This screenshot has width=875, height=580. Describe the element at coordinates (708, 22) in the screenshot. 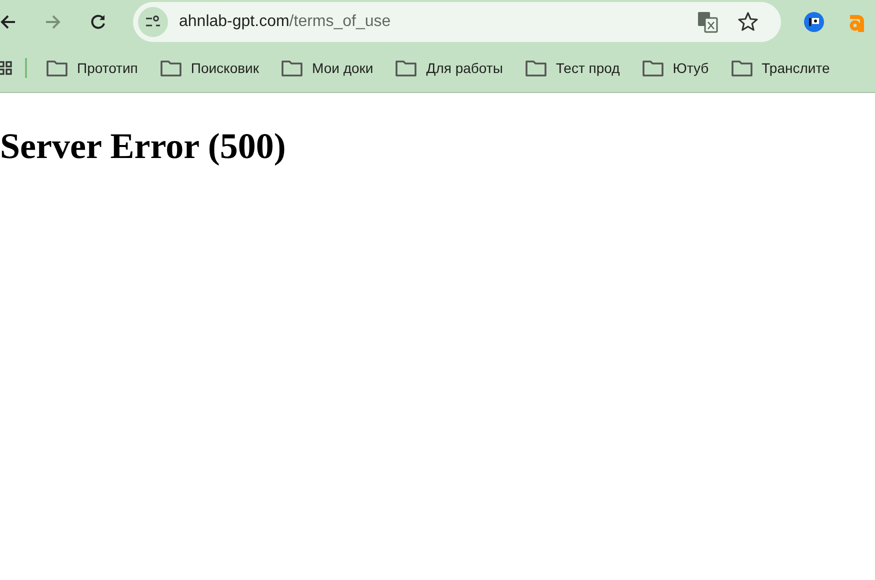

I see `translate-icon` at that location.